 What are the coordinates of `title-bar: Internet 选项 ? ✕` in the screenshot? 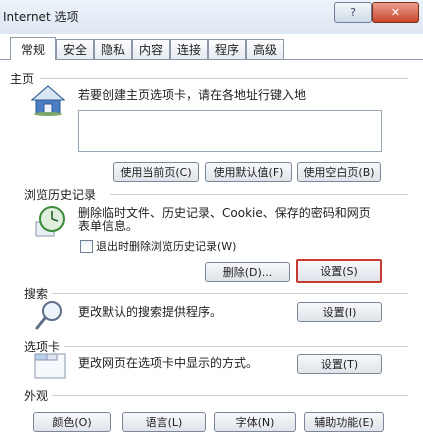 It's located at (211, 17).